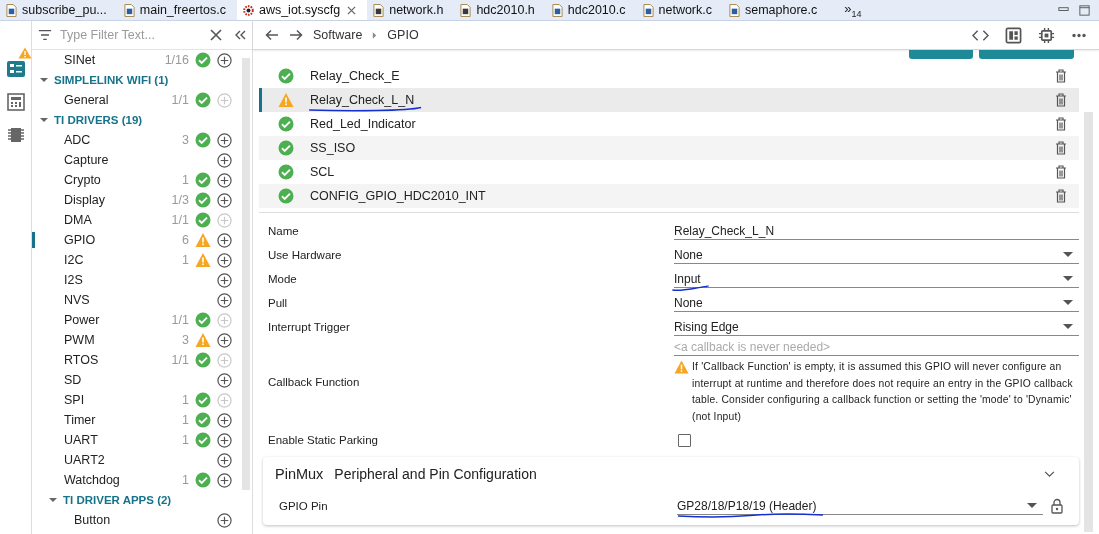 The width and height of the screenshot is (1099, 534). I want to click on dropdown: Input, so click(876, 279).